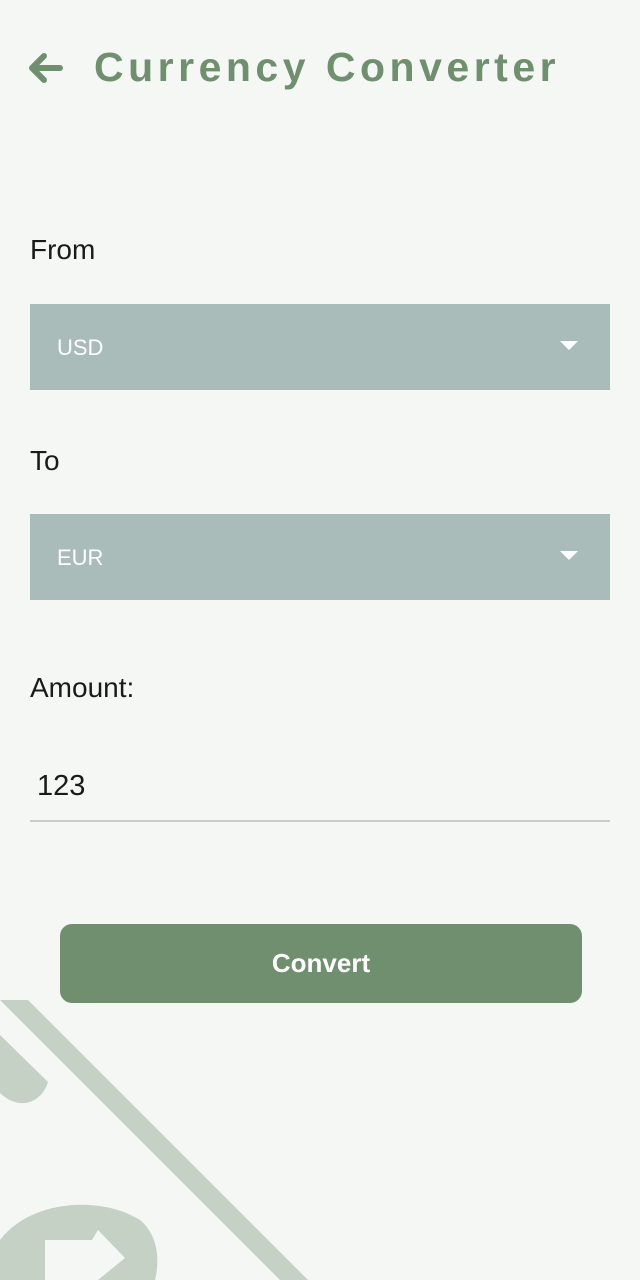  I want to click on arrow-left-icon, so click(46, 68).